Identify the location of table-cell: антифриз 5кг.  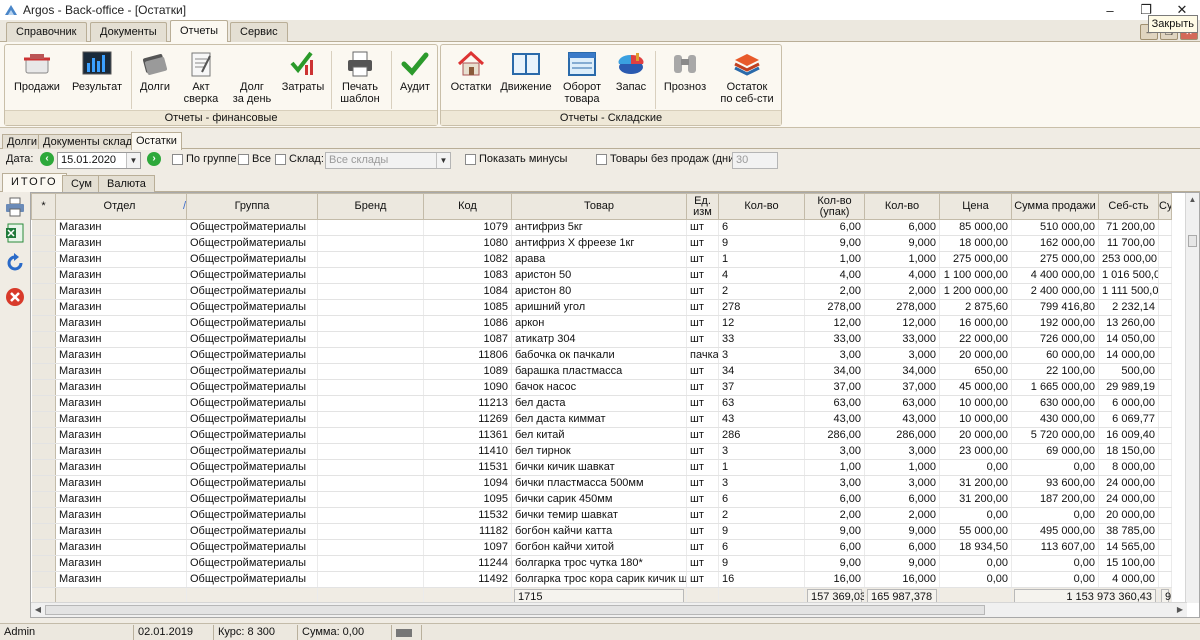
(599, 227).